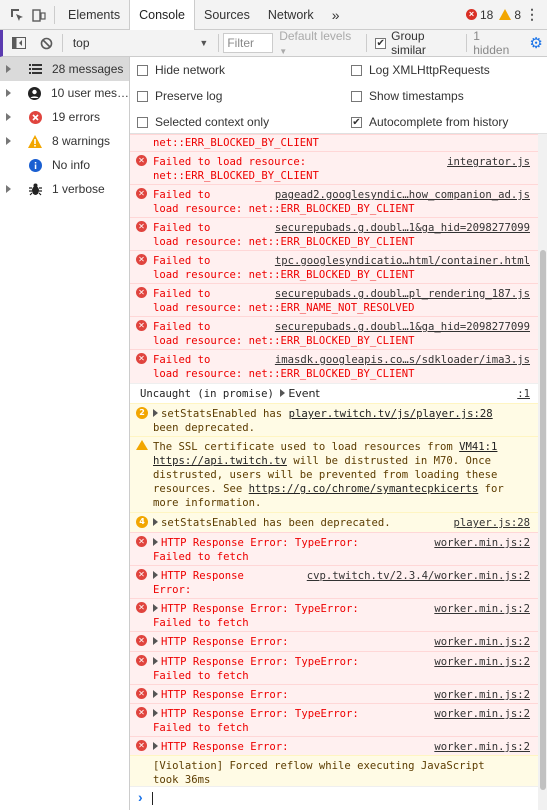 Image resolution: width=547 pixels, height=811 pixels. I want to click on sidebar-item-errors: 19 errors, so click(64, 117).